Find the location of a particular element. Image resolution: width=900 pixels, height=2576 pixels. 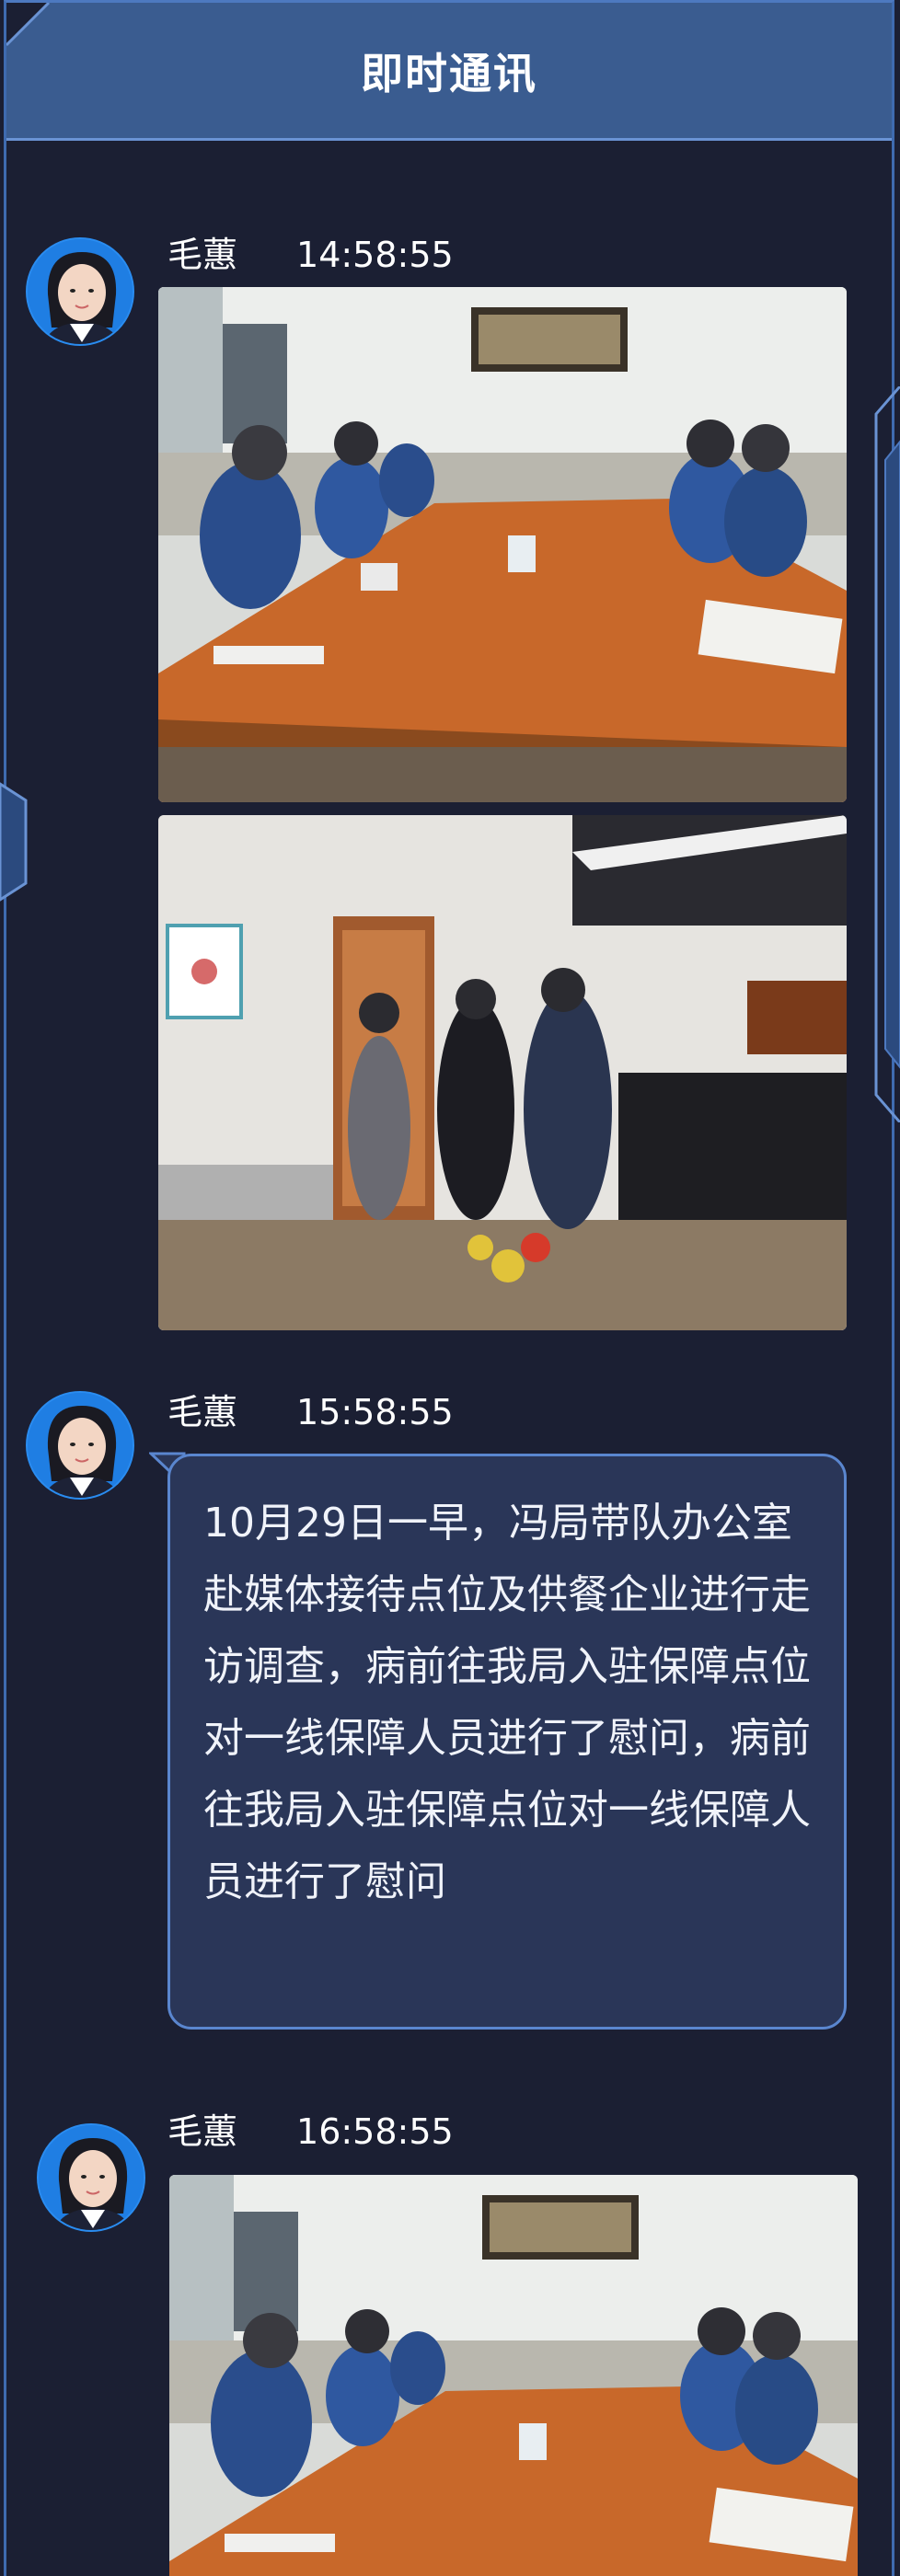

message-time: 14:58:55 is located at coordinates (375, 255).